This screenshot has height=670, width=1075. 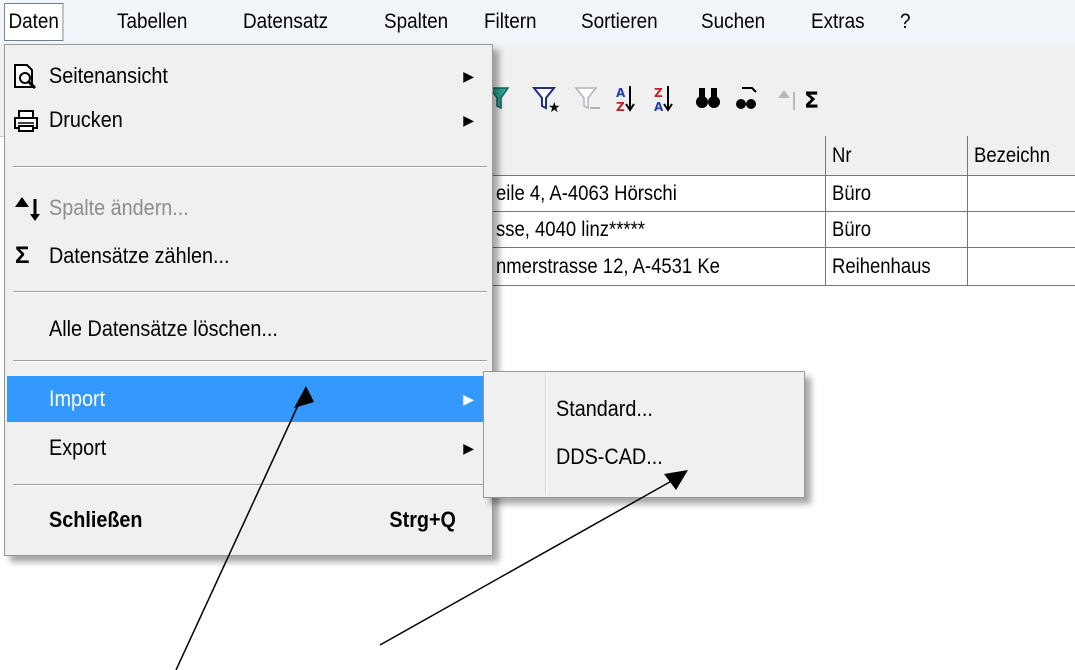 What do you see at coordinates (510, 22) in the screenshot?
I see `menu-filtern: Filtern` at bounding box center [510, 22].